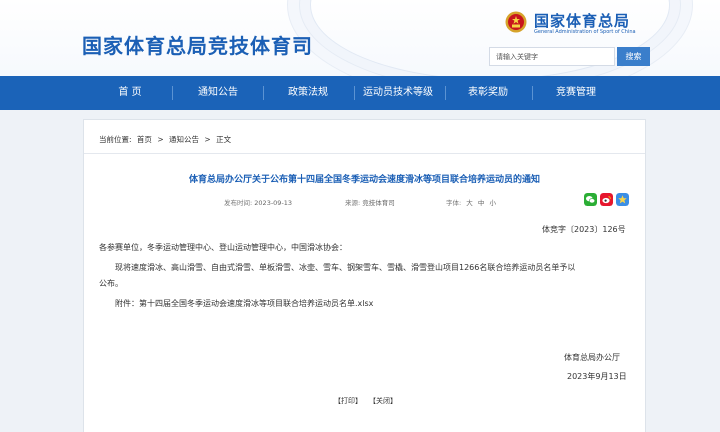  Describe the element at coordinates (592, 357) in the screenshot. I see `signature-organization: 体育总局办公厅` at that location.